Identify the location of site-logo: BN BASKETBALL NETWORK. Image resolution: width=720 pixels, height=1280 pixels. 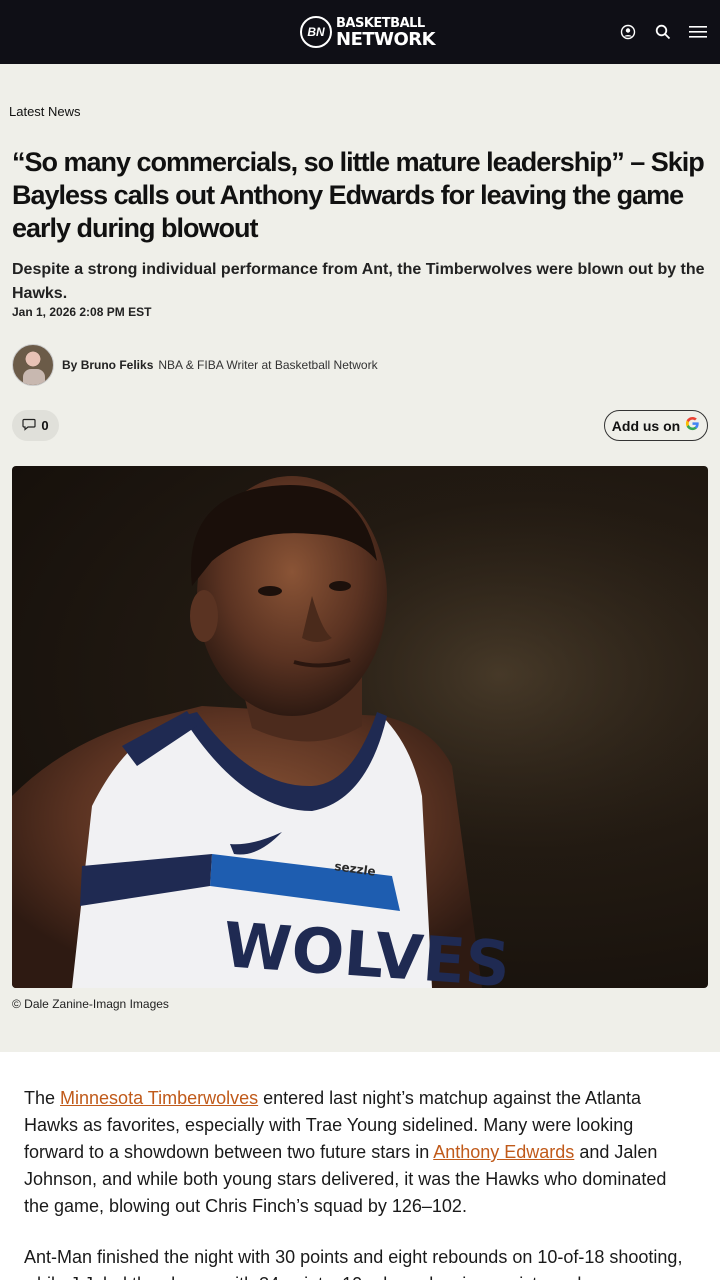
(368, 32).